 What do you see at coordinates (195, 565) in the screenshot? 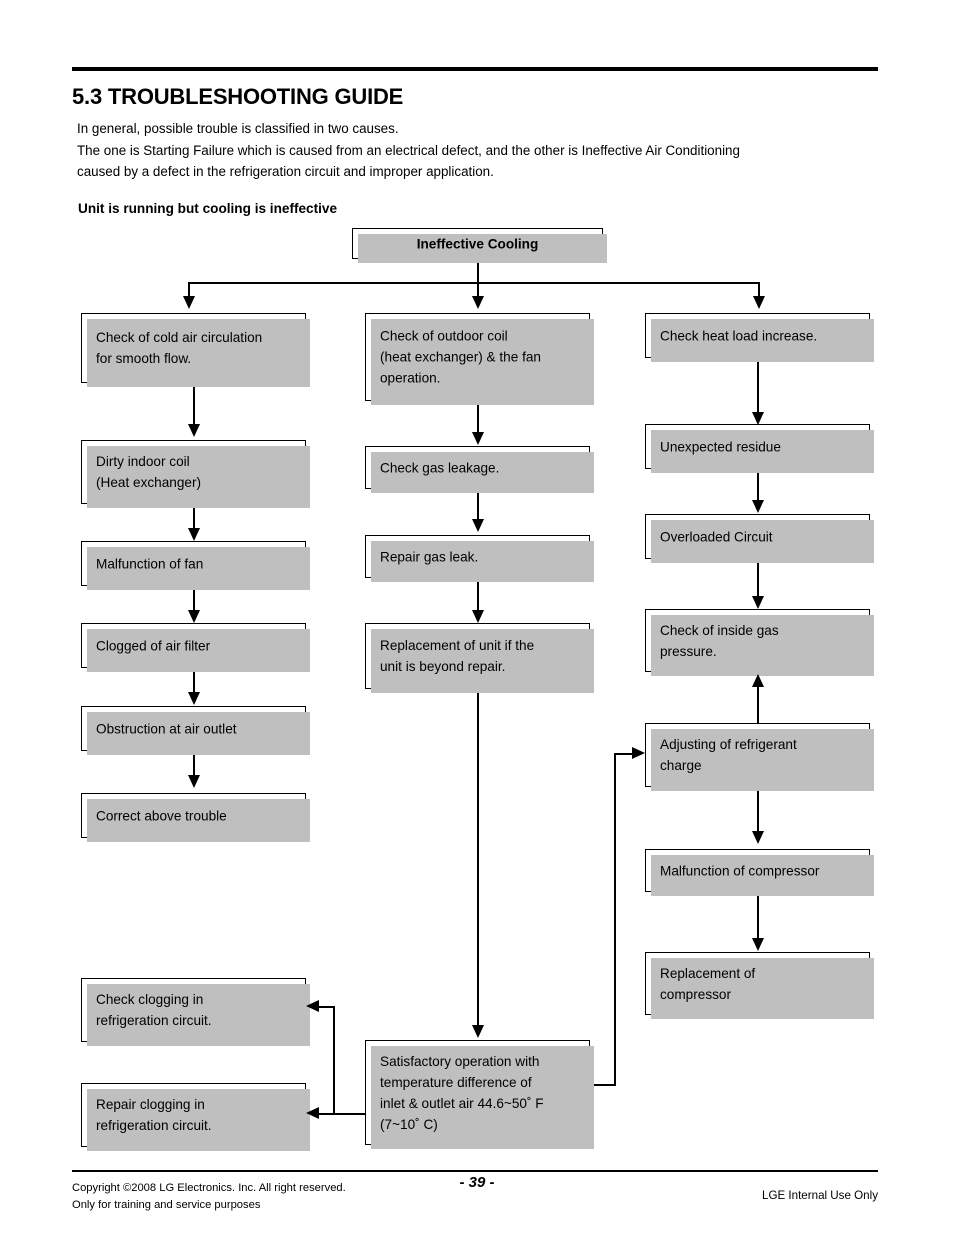
I see `flow-node-left-3: Malfunction of fan` at bounding box center [195, 565].